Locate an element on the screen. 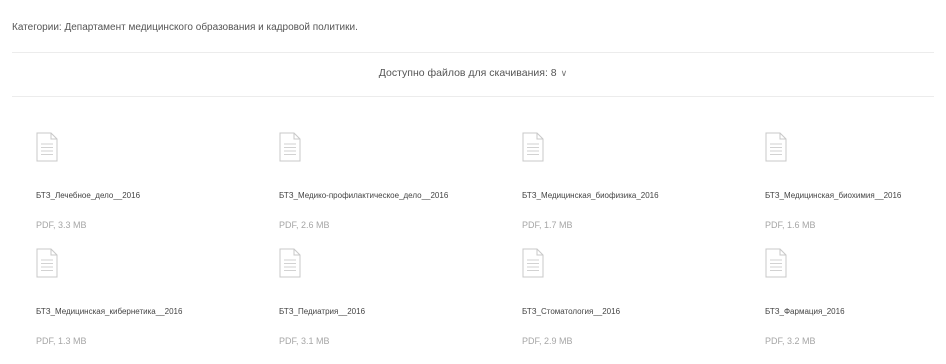 This screenshot has width=946, height=364. file-item-1: БТЗ_Лечебное_дело__2016 PDF, 3.3 MB is located at coordinates (157, 190).